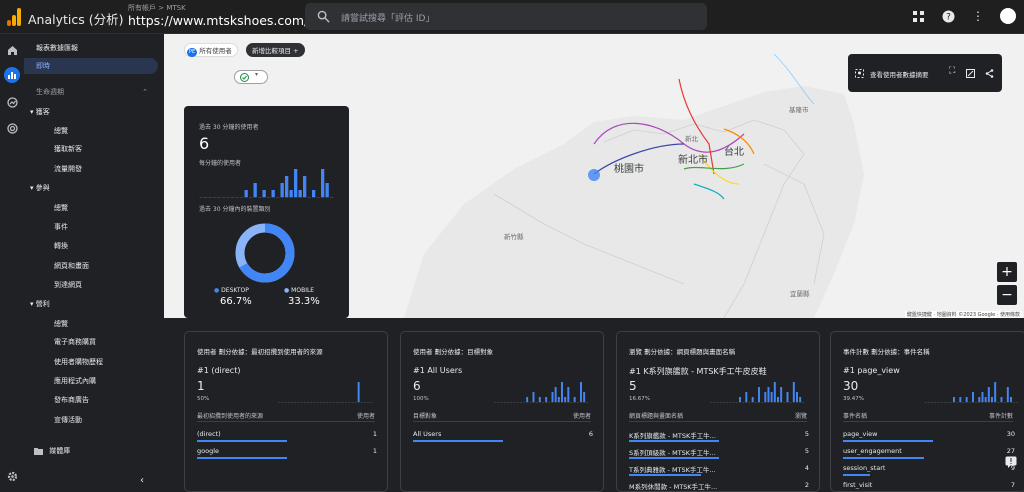 The width and height of the screenshot is (1024, 492). Describe the element at coordinates (157, 8) in the screenshot. I see `account-breadcrumb: 所有帳戶 > MTSK` at that location.